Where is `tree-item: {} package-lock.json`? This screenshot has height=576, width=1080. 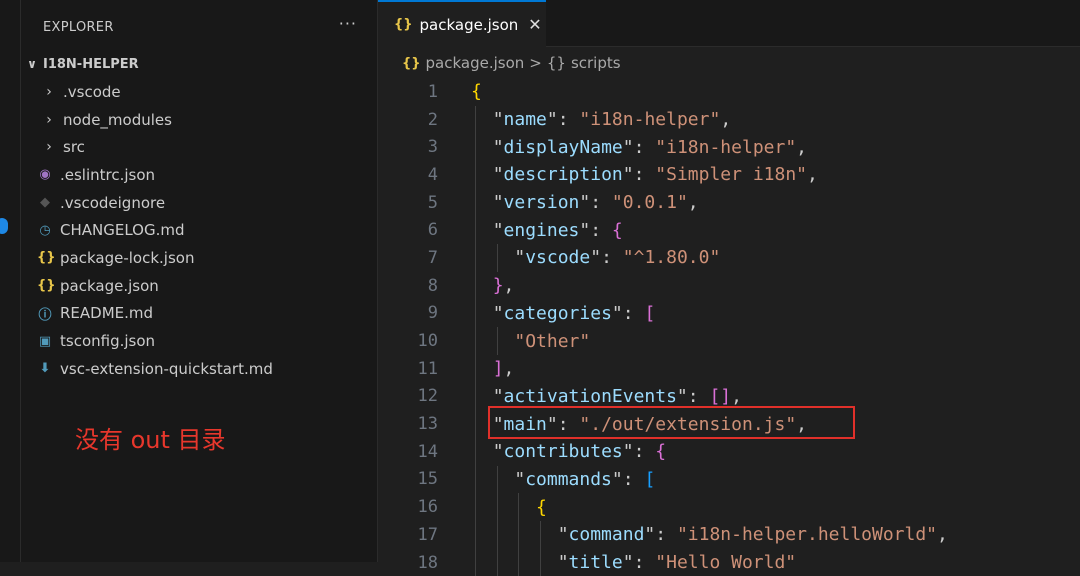 tree-item: {} package-lock.json is located at coordinates (199, 258).